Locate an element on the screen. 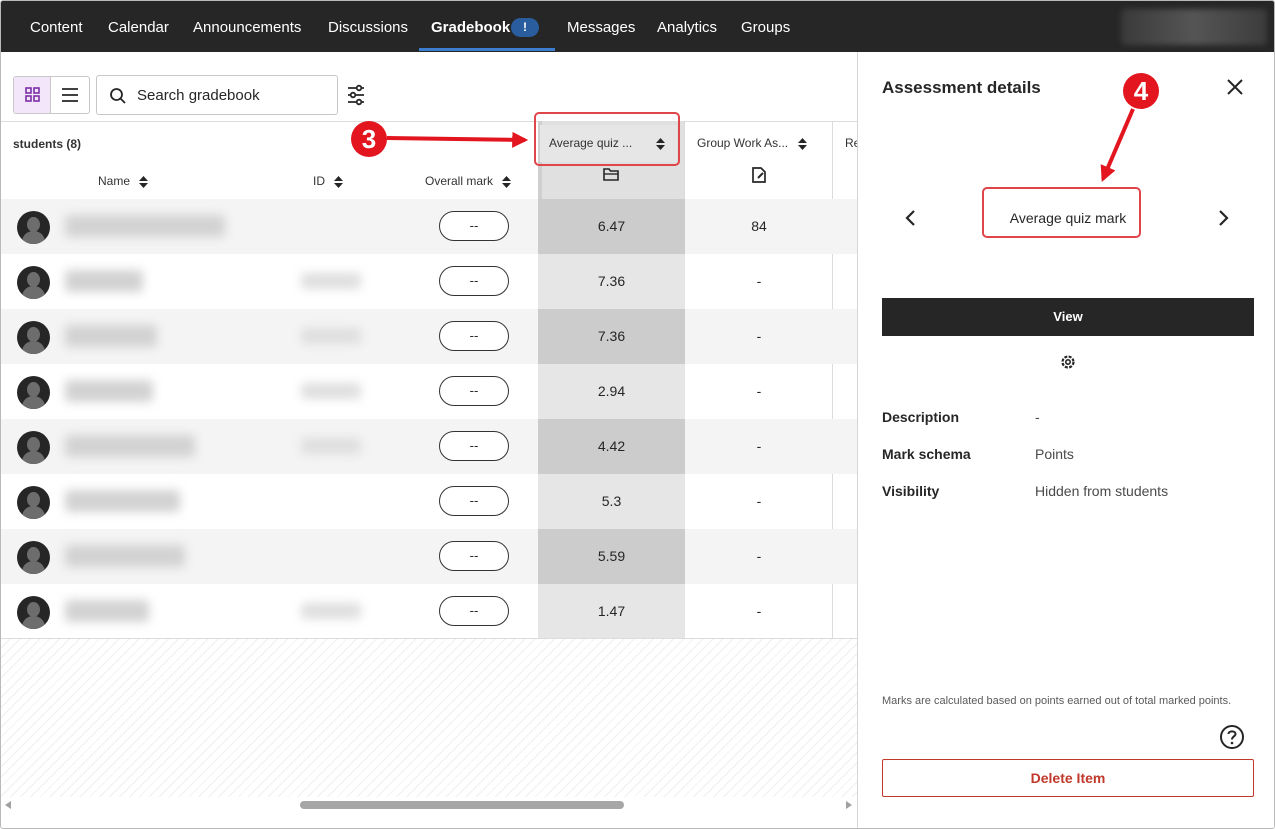  chevron-left-icon is located at coordinates (911, 218).